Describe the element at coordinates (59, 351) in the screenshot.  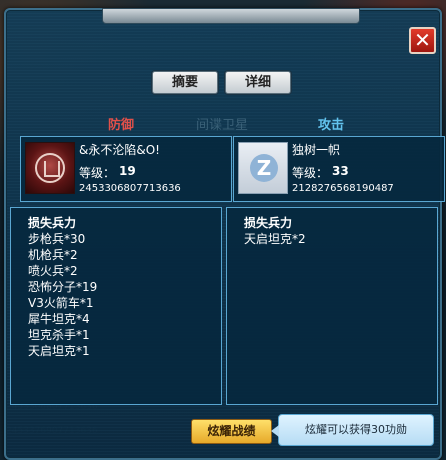
I see `list-item: 天启坦克*1` at that location.